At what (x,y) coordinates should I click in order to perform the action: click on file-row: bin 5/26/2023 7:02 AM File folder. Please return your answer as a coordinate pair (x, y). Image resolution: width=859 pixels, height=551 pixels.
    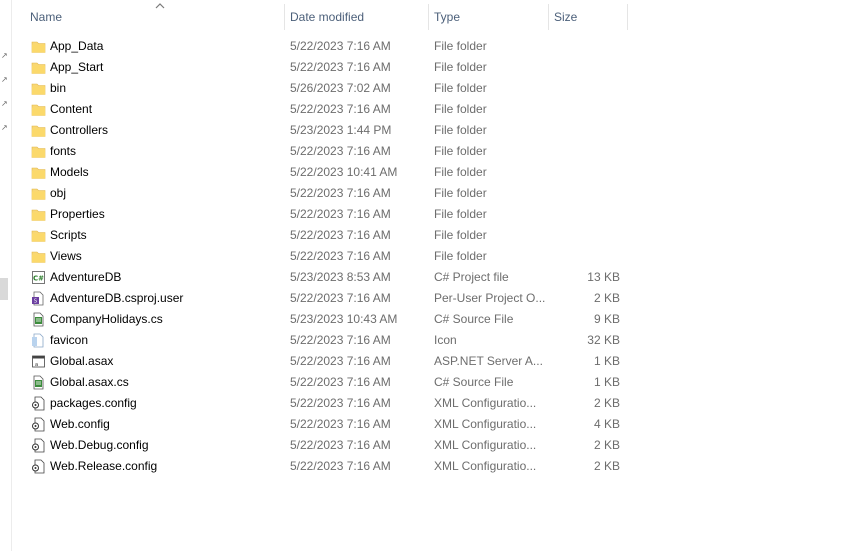
    Looking at the image, I should click on (435, 88).